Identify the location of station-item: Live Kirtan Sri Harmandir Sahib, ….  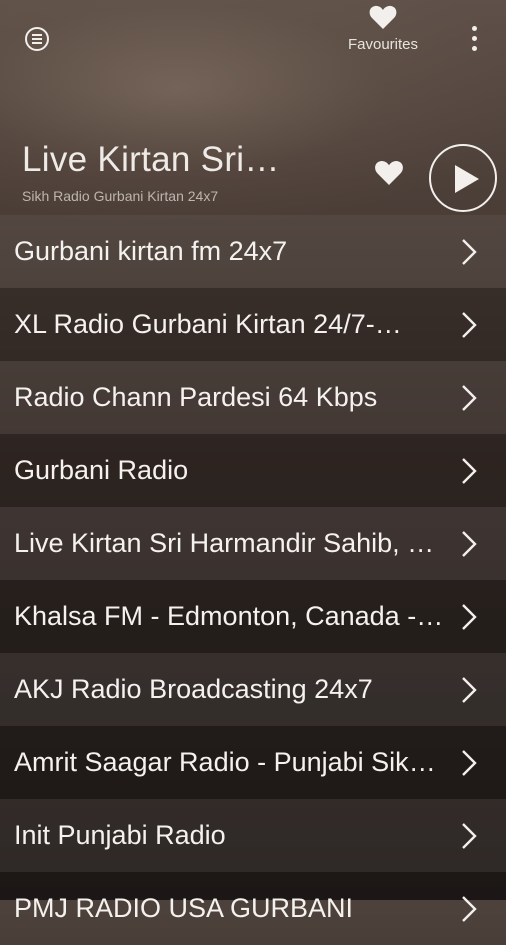
(253, 543).